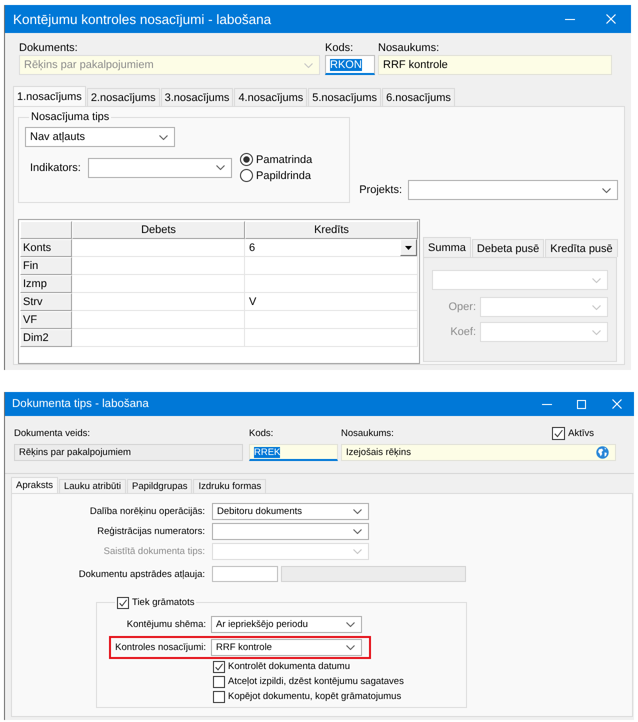 The height and width of the screenshot is (722, 638). I want to click on row-header: Konts, so click(46, 248).